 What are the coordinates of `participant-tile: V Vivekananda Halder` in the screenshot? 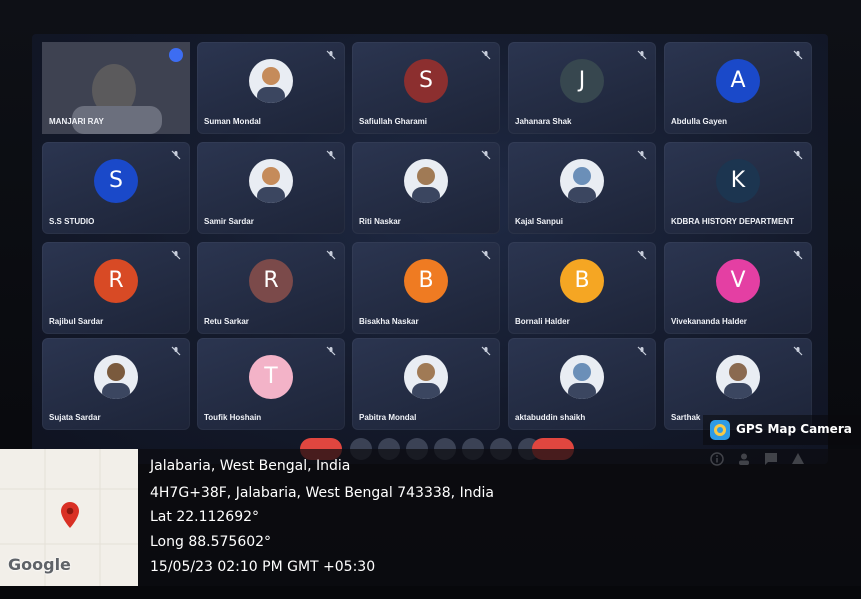 It's located at (738, 288).